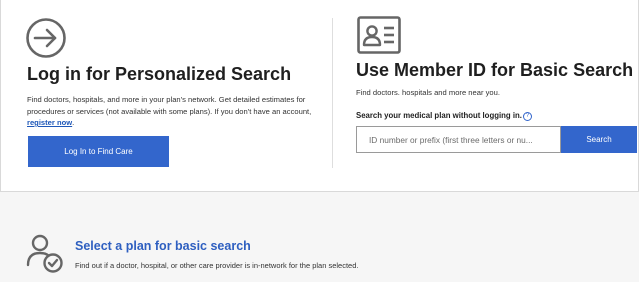 The width and height of the screenshot is (639, 282). Describe the element at coordinates (163, 246) in the screenshot. I see `select-plan-link: Select a plan for basic search` at that location.